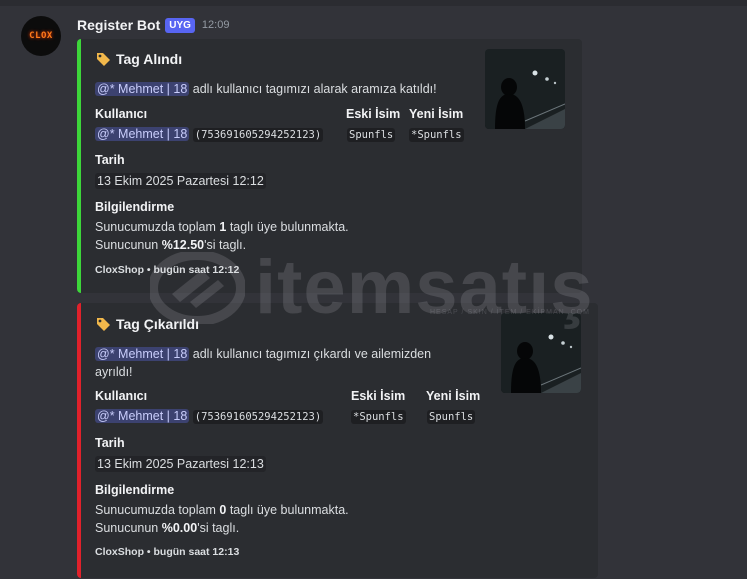 The image size is (747, 579). I want to click on embed-title-text: Tag Çıkarıldı, so click(157, 324).